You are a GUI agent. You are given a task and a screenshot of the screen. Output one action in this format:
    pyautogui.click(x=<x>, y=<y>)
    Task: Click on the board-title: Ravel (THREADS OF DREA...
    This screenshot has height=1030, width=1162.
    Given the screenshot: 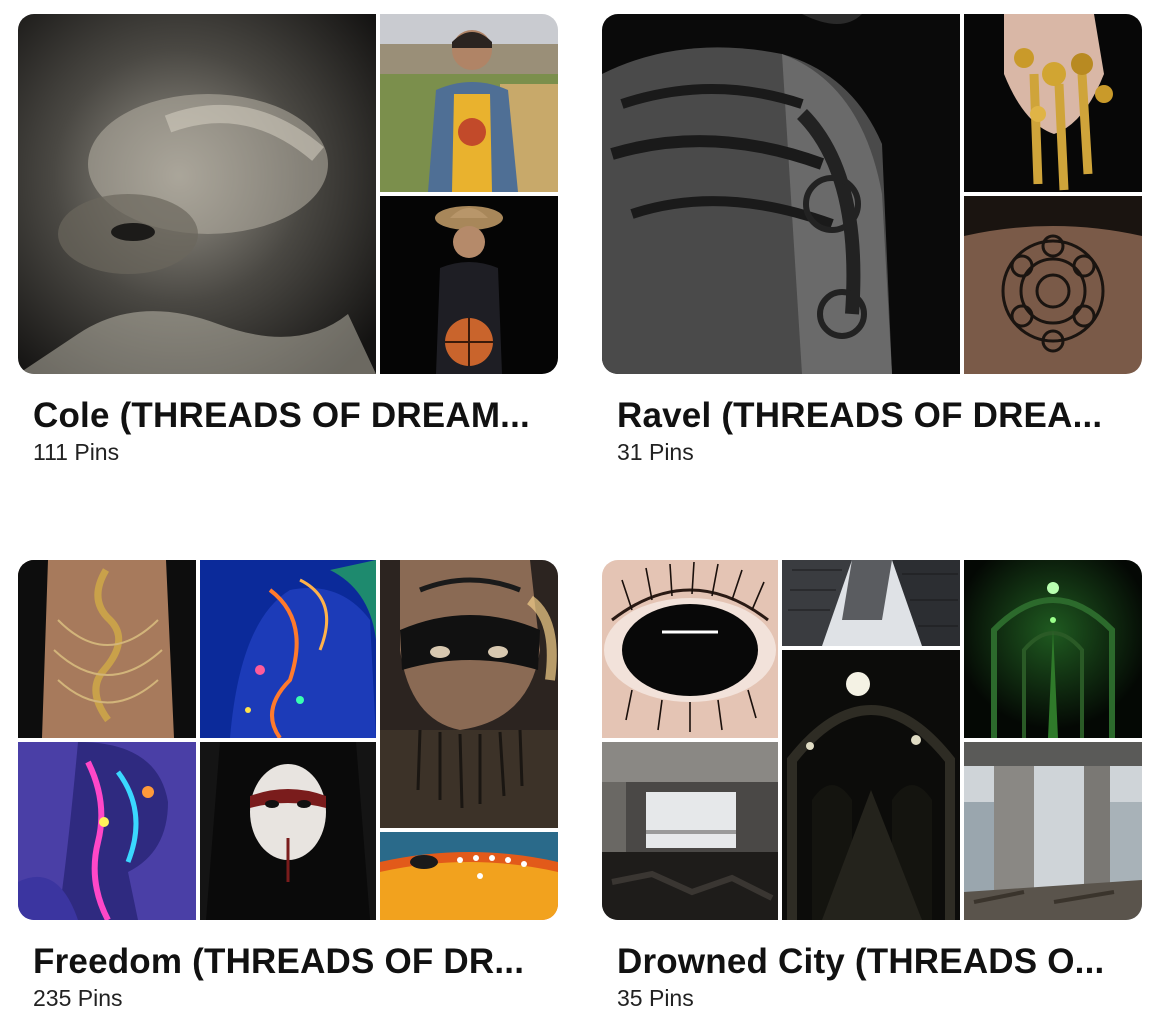 What is the action you would take?
    pyautogui.click(x=872, y=416)
    